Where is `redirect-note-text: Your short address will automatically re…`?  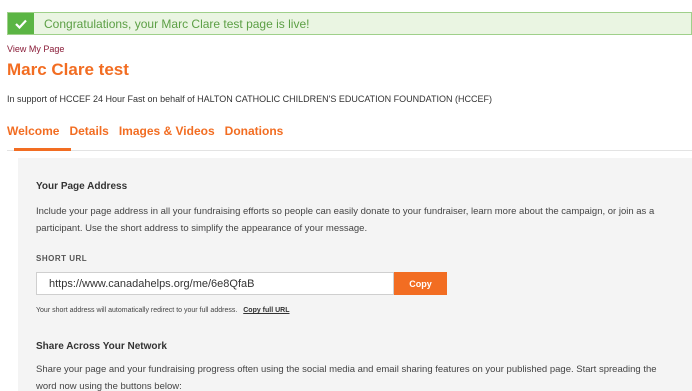
redirect-note-text: Your short address will automatically re… is located at coordinates (137, 310).